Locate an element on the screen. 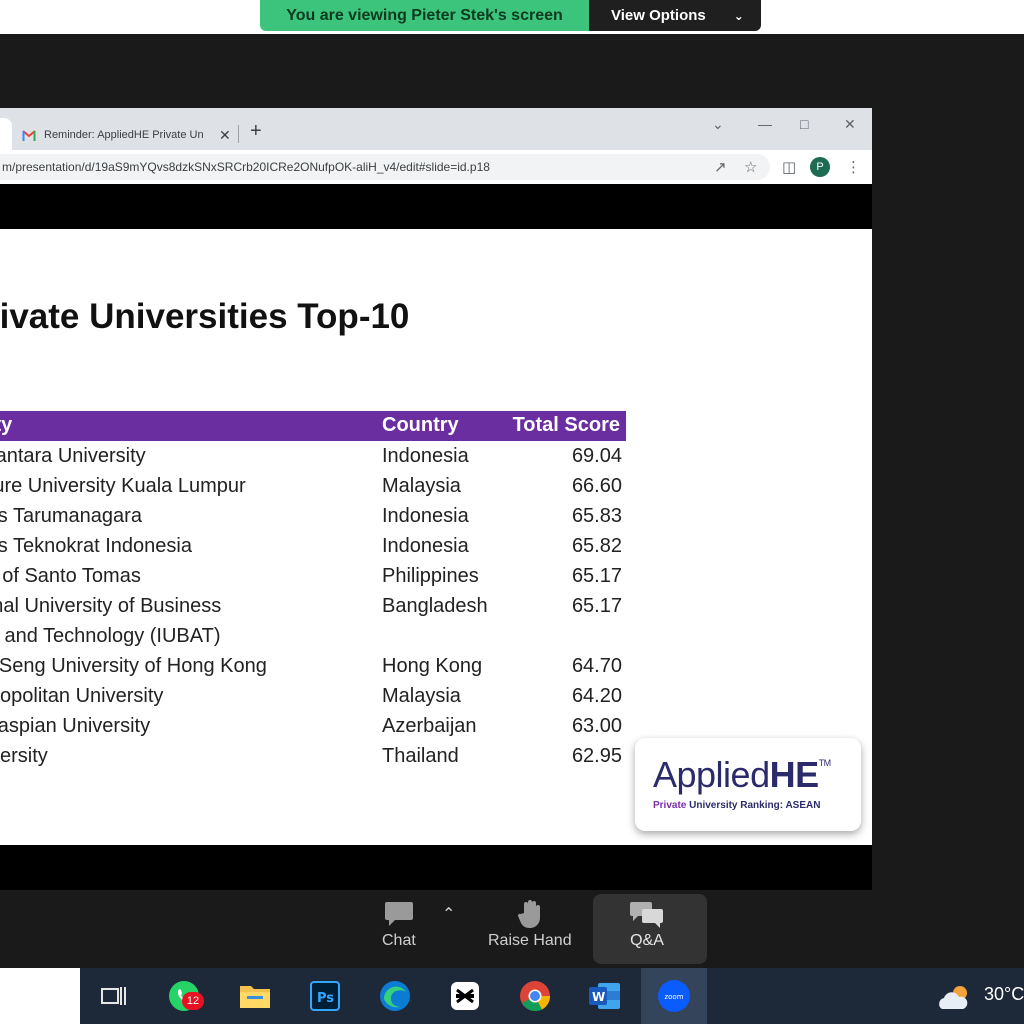 The image size is (1024, 1024). raise-hand-button: Raise Hand is located at coordinates (530, 929).